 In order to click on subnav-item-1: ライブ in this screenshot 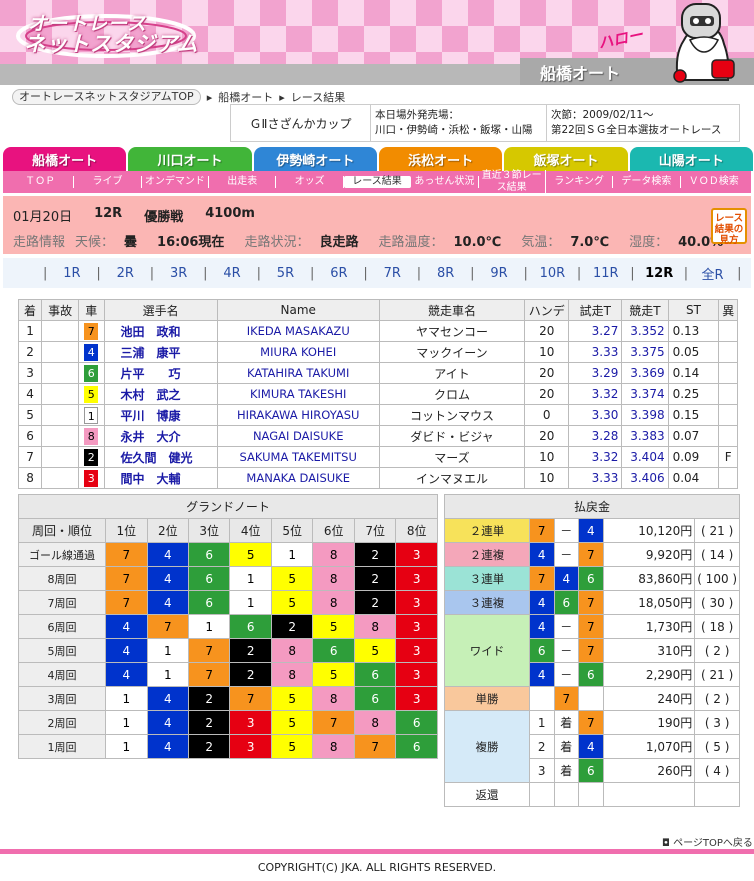, I will do `click(108, 182)`.